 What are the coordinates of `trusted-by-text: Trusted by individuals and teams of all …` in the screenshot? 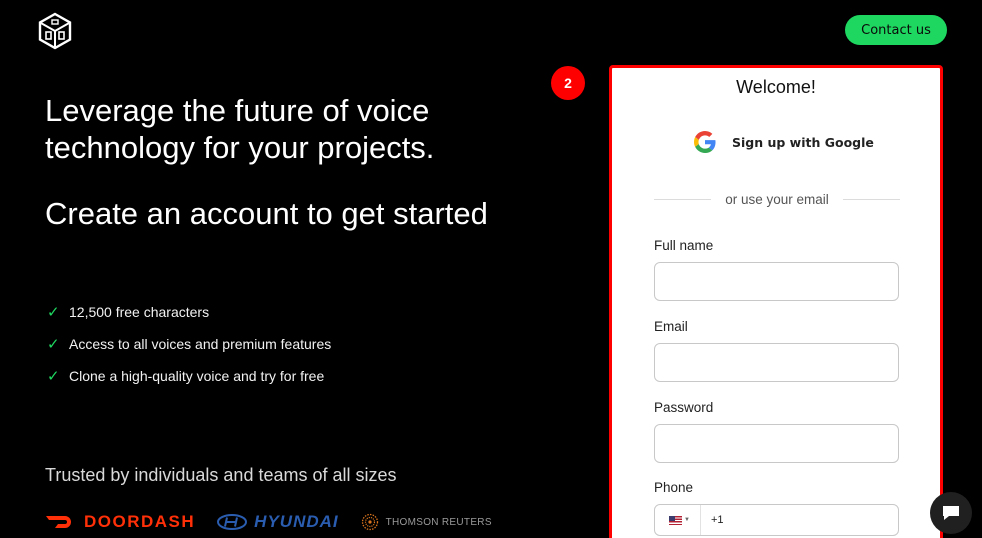 It's located at (221, 475).